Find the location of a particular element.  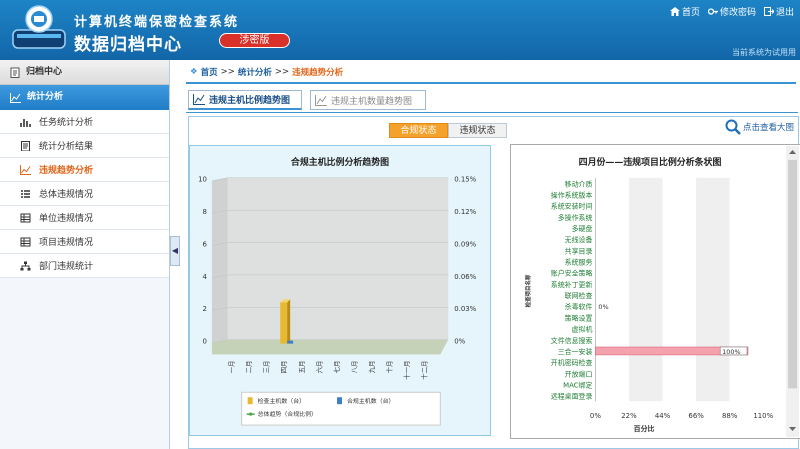

sidebar-section-archive: 归档中心 is located at coordinates (84, 72).